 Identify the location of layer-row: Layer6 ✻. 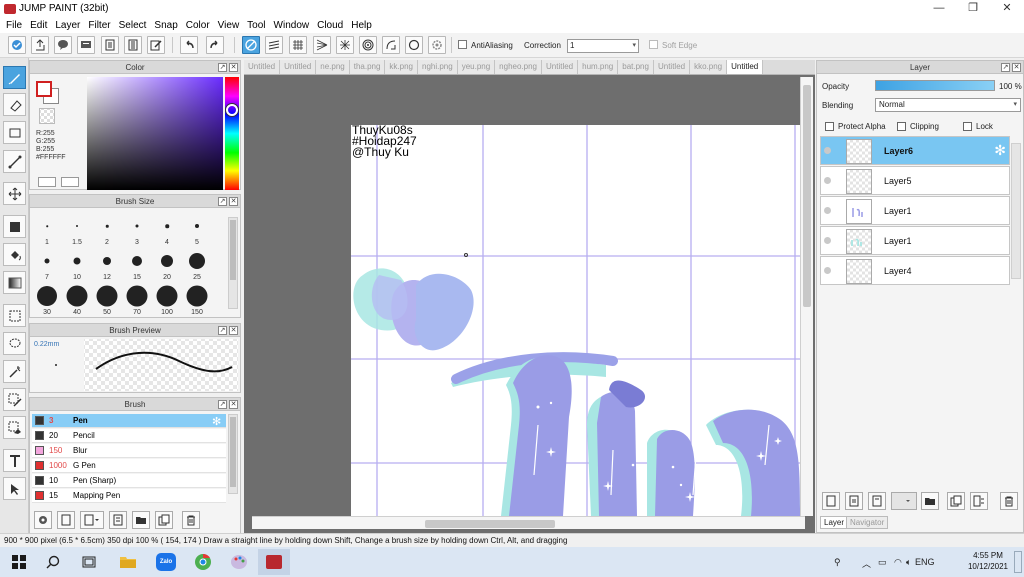
(915, 150).